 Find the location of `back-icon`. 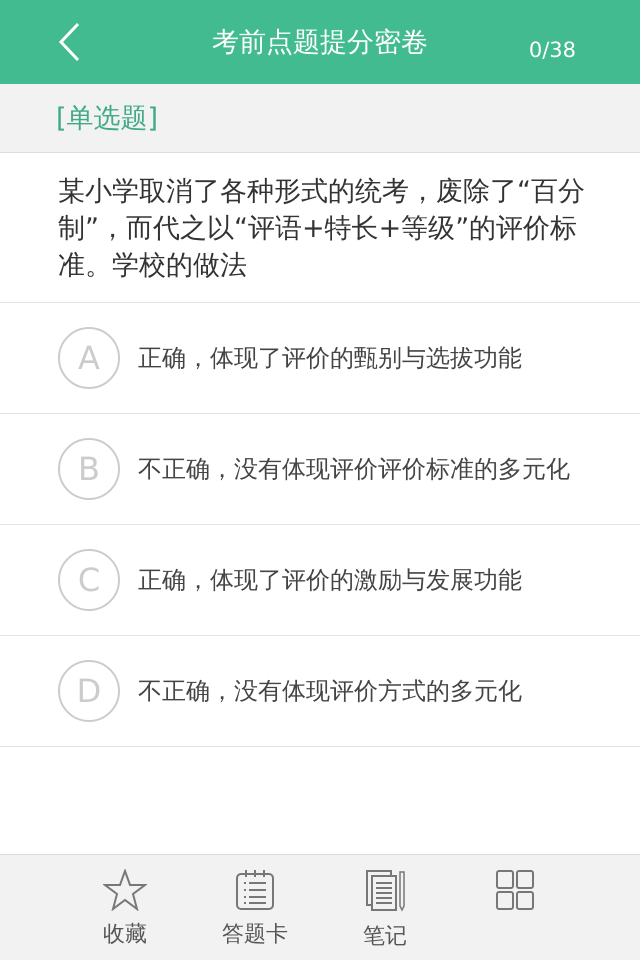

back-icon is located at coordinates (69, 42).